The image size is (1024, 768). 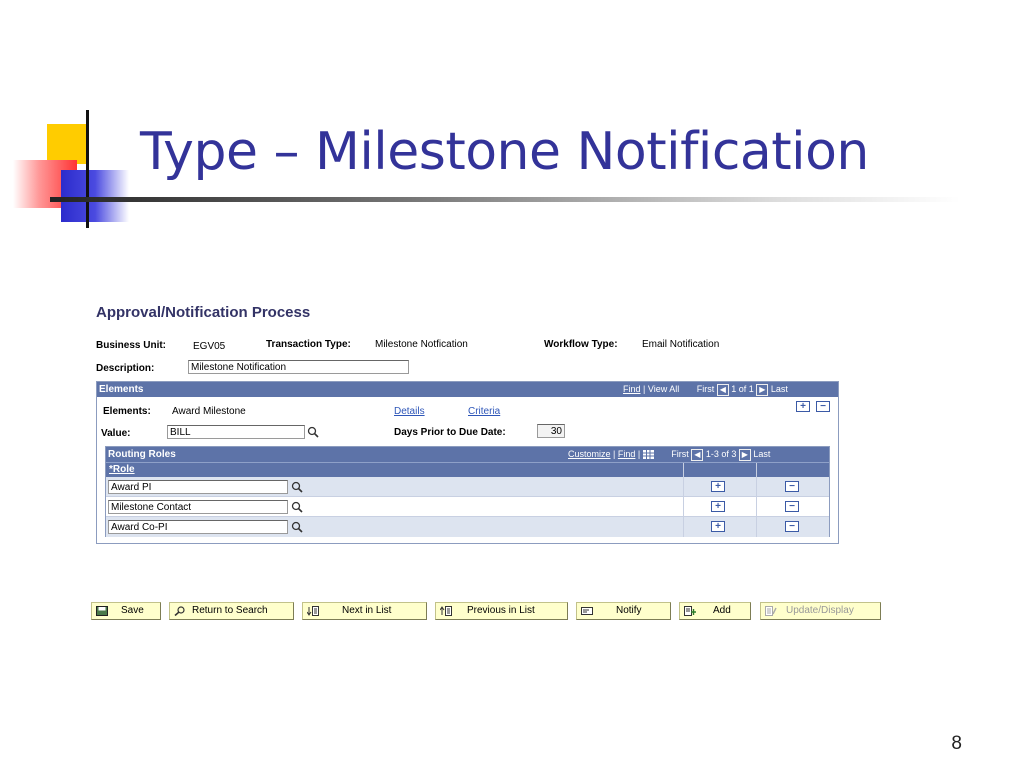 I want to click on elements-previous-arrow-icon: ◀, so click(x=722, y=389).